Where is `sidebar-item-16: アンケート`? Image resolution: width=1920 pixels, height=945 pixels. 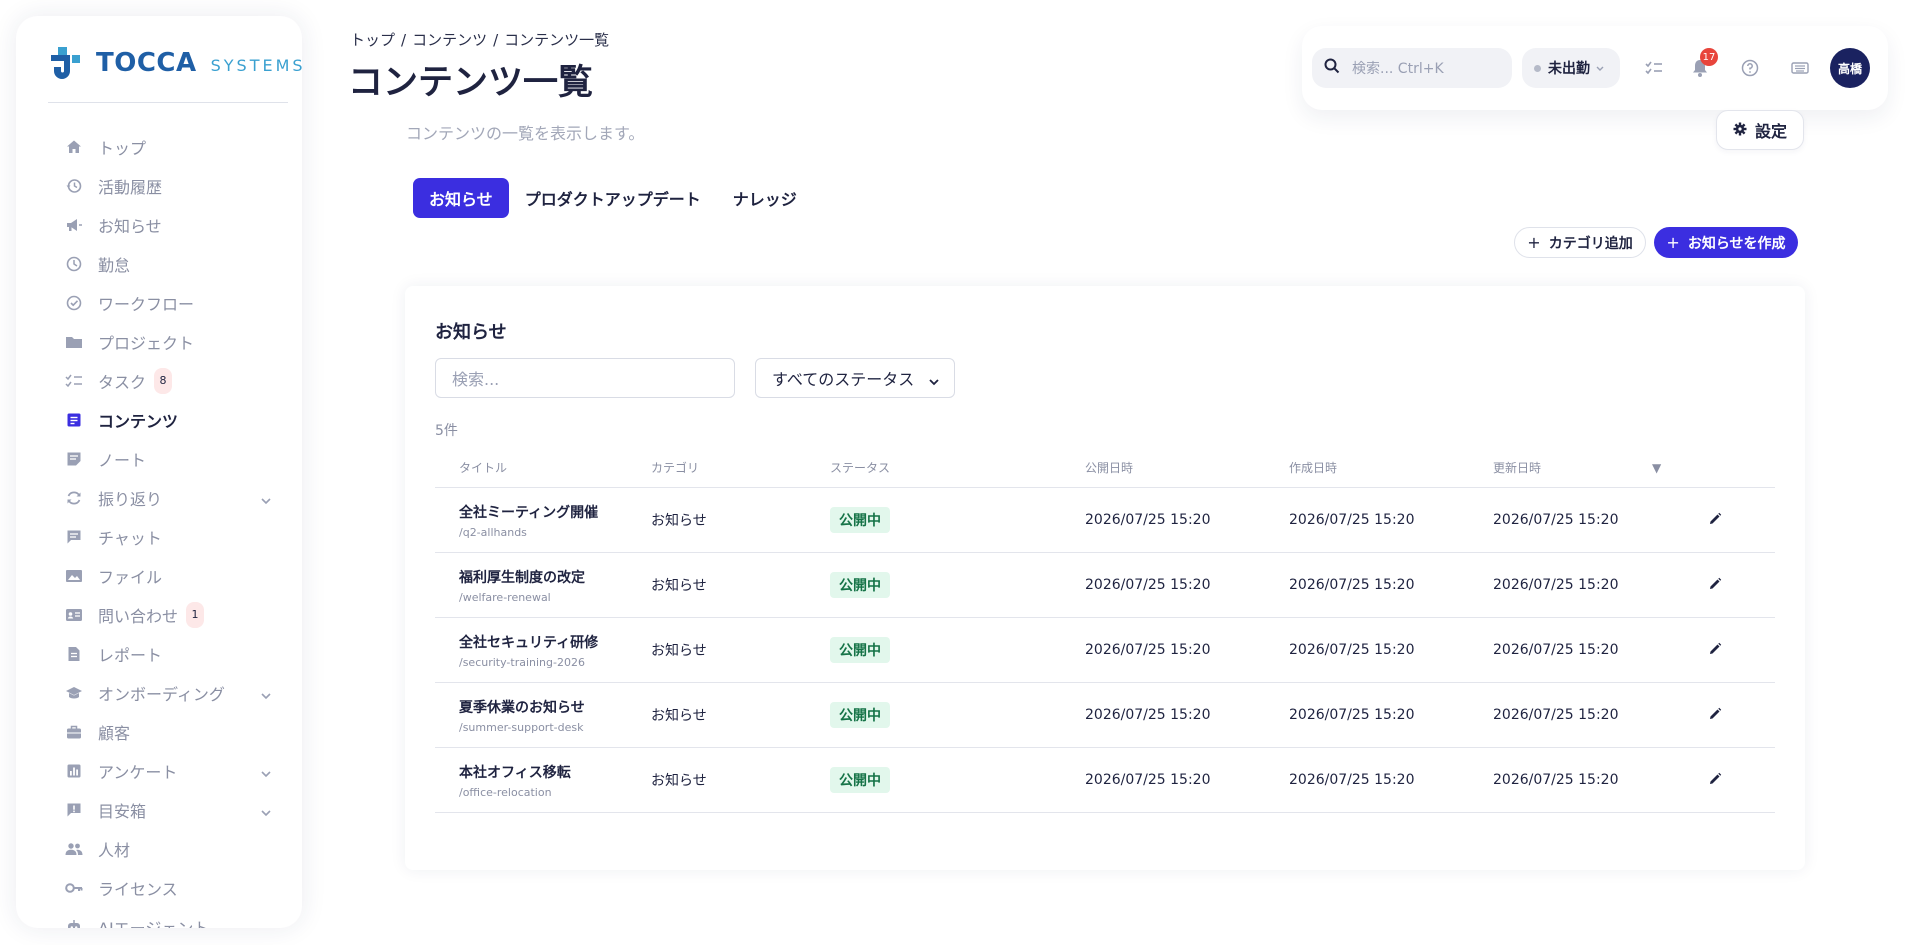
sidebar-item-16: アンケート is located at coordinates (159, 770).